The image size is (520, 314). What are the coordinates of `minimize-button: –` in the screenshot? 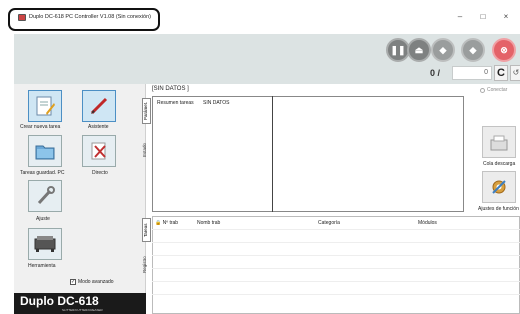 It's located at (460, 16).